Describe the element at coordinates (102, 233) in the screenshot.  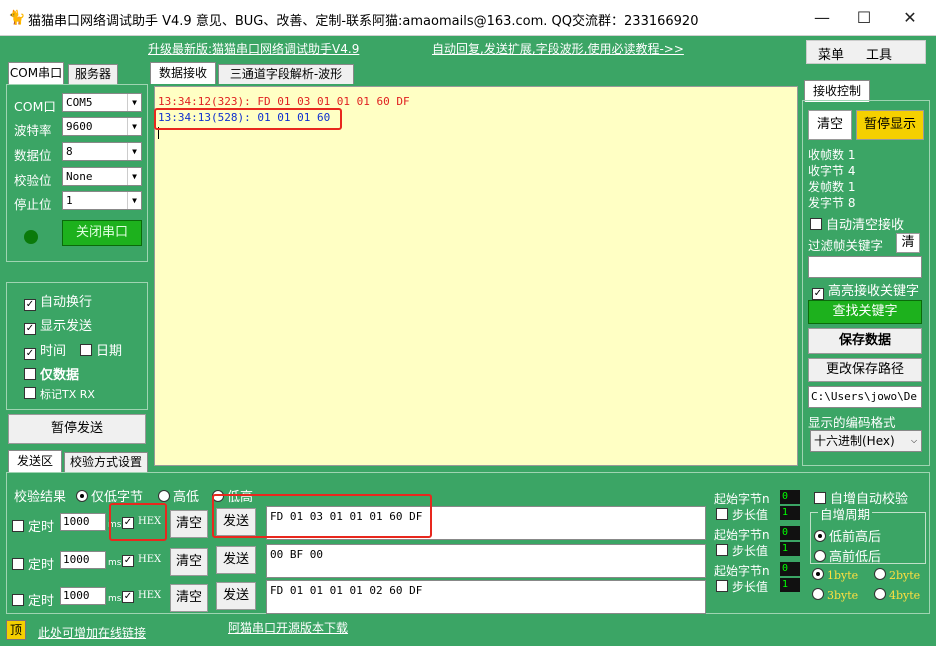
I see `close-port-button: 关闭串口` at that location.